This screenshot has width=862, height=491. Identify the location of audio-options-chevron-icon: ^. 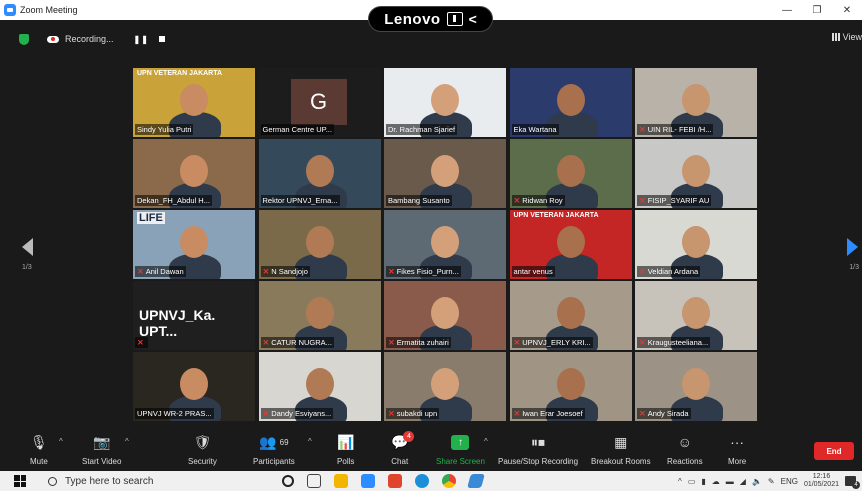
(61, 441).